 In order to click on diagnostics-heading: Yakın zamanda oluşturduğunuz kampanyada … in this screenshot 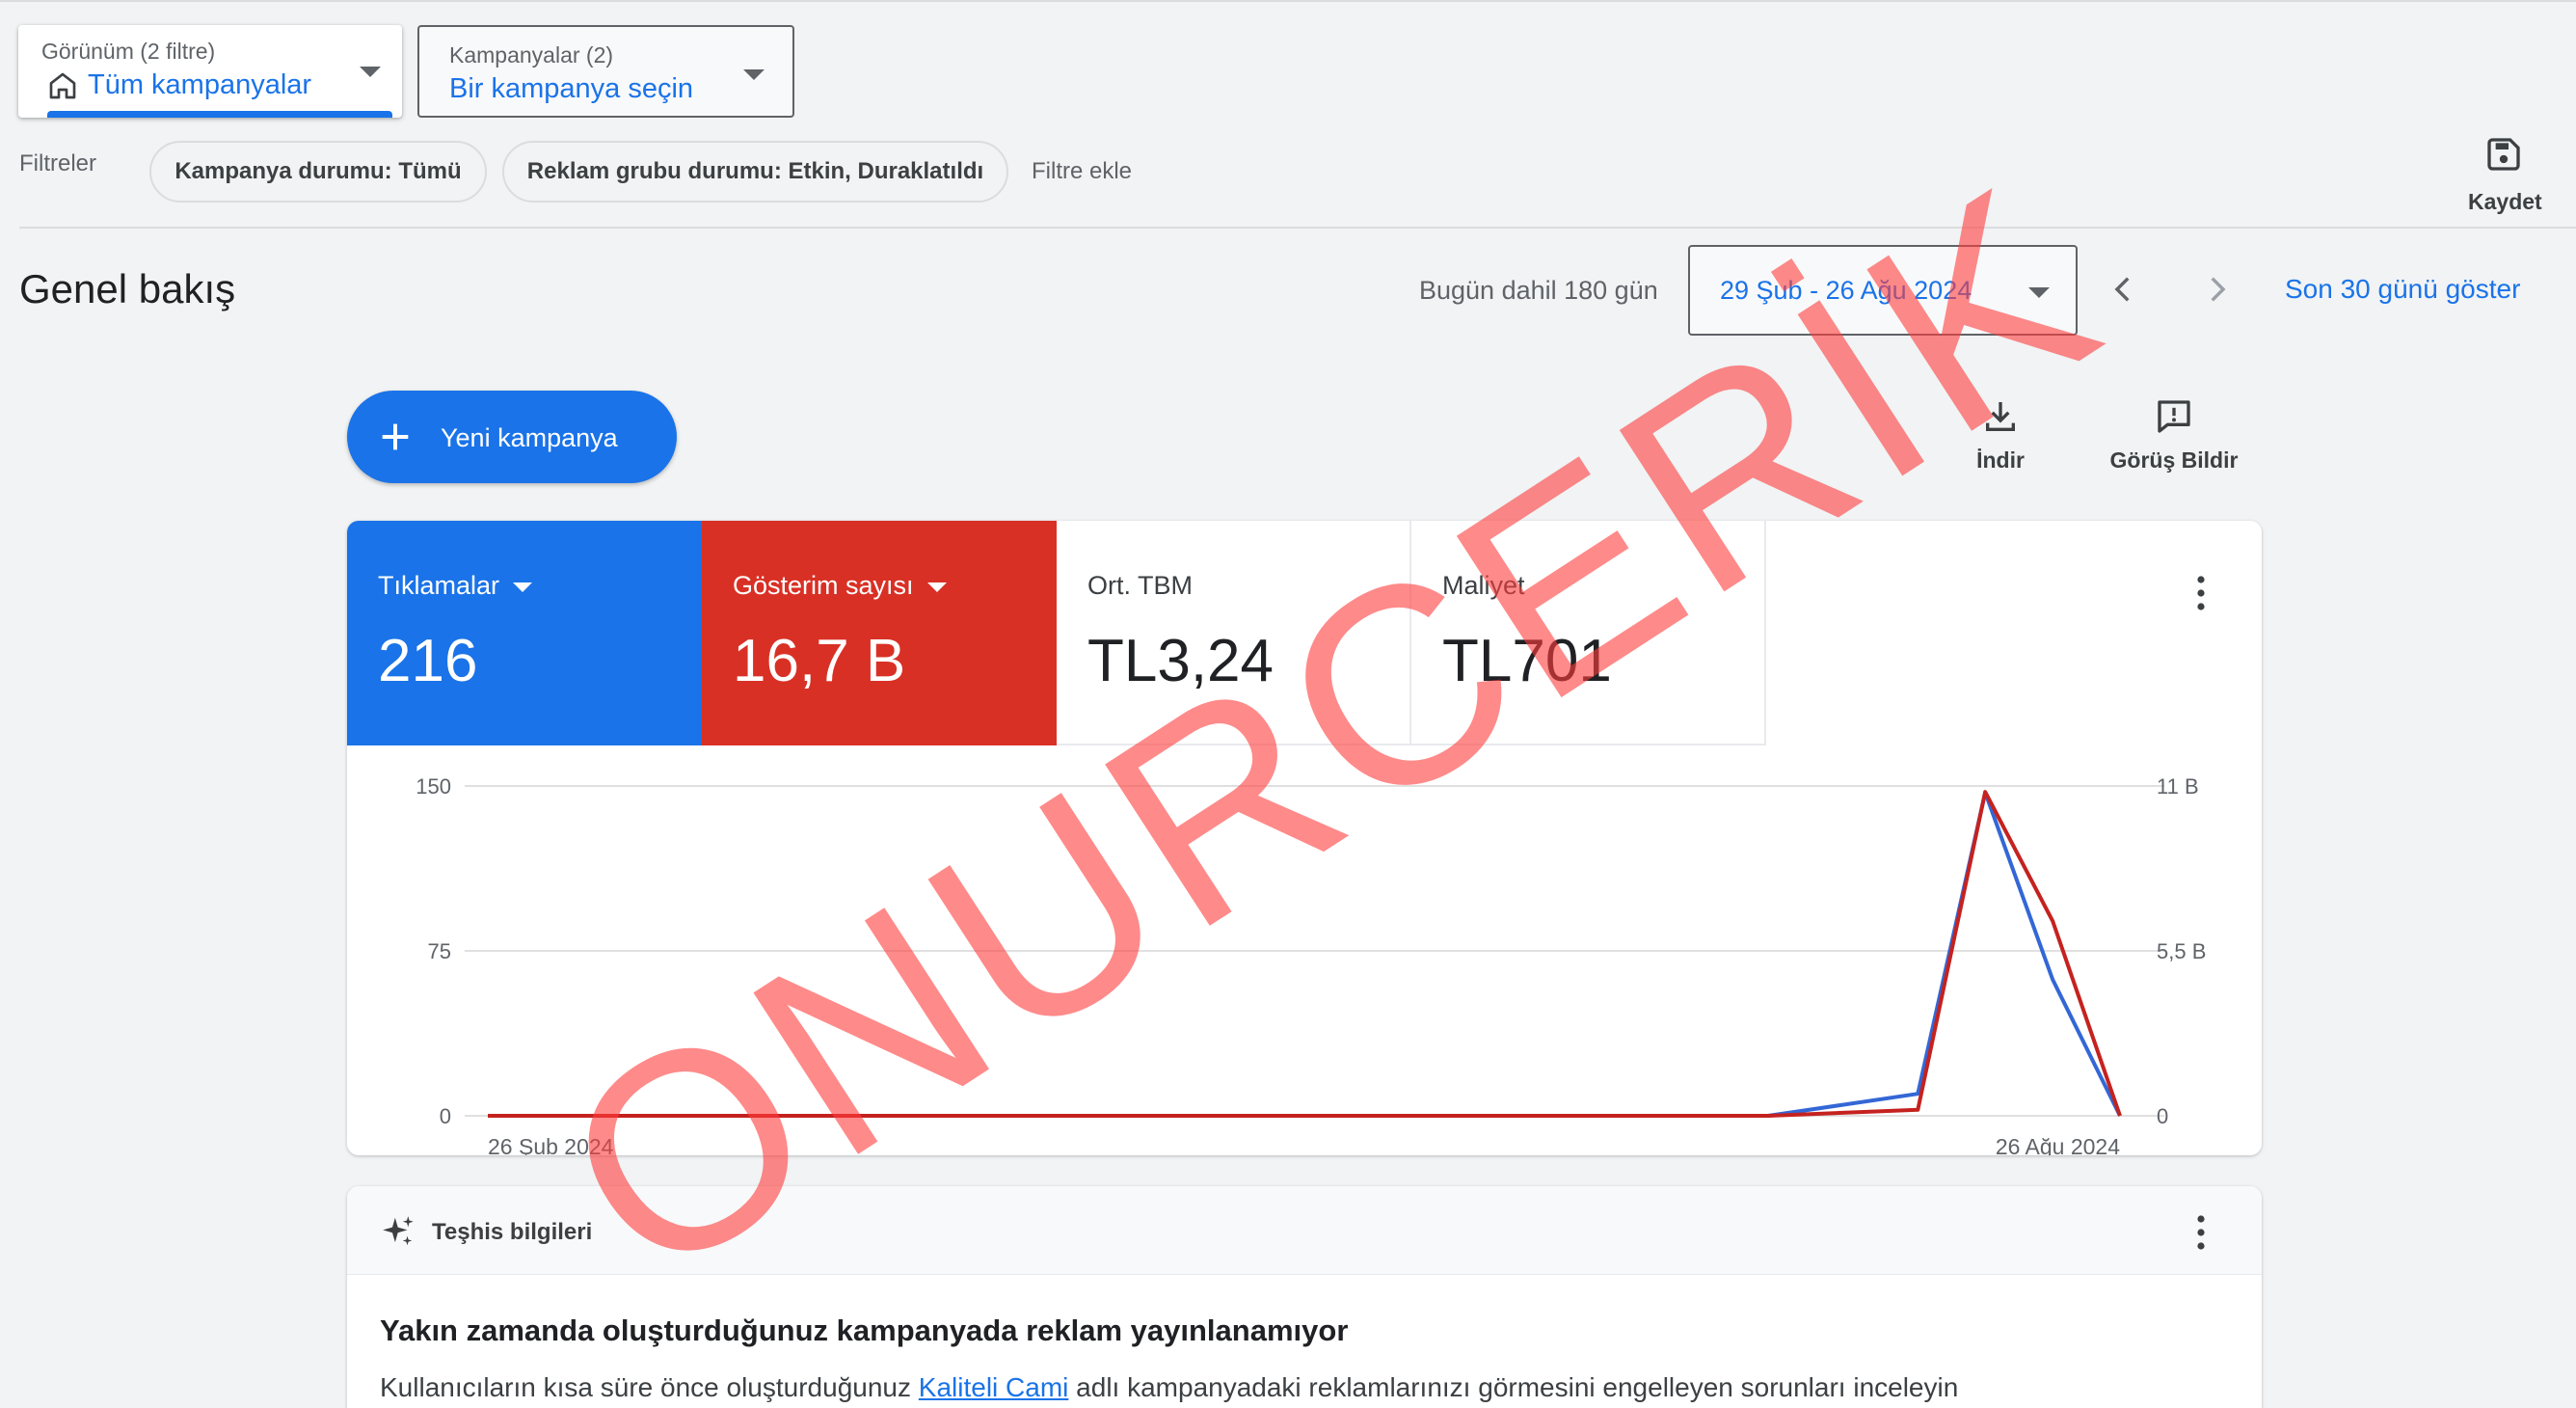, I will do `click(865, 1330)`.